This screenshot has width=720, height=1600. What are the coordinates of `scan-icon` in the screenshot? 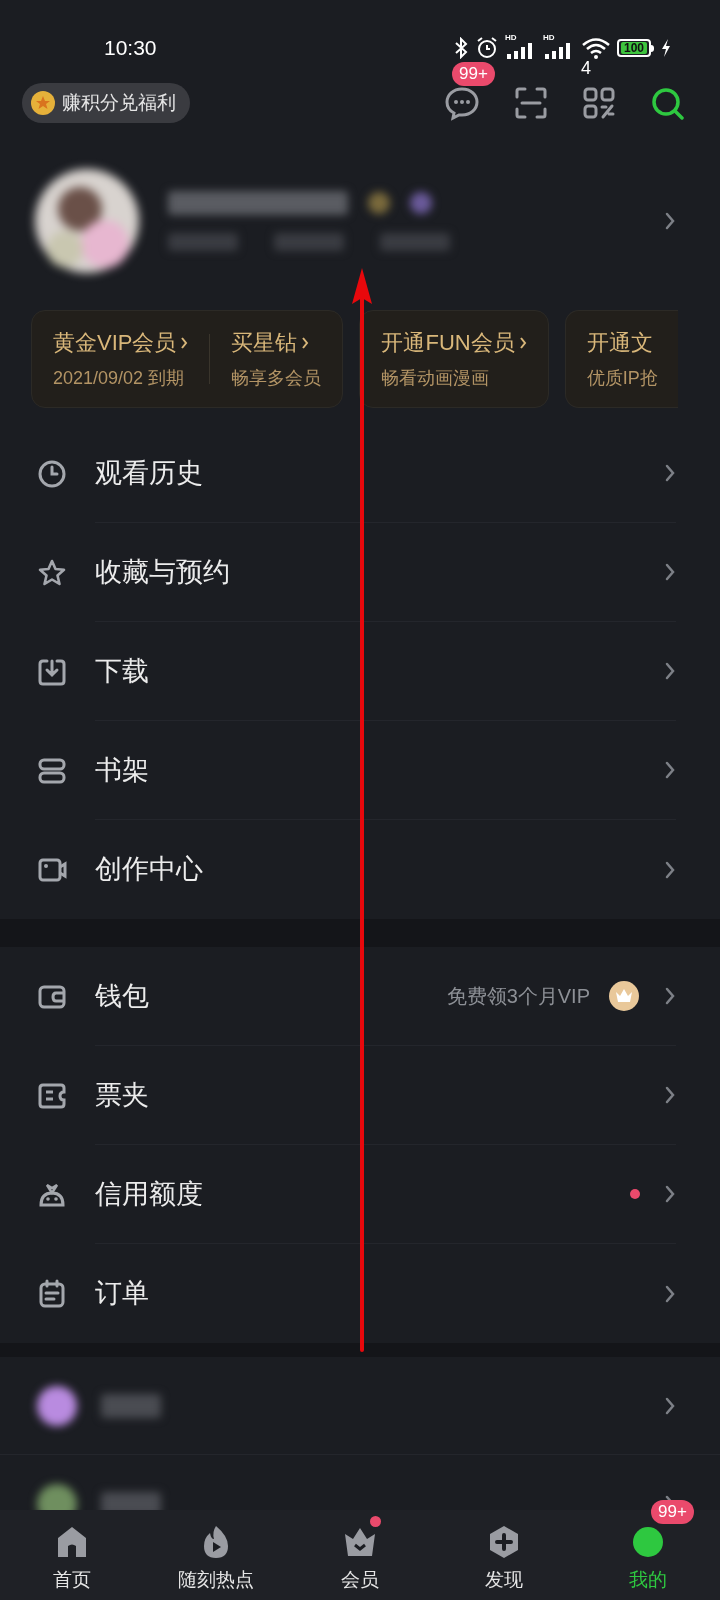 It's located at (531, 103).